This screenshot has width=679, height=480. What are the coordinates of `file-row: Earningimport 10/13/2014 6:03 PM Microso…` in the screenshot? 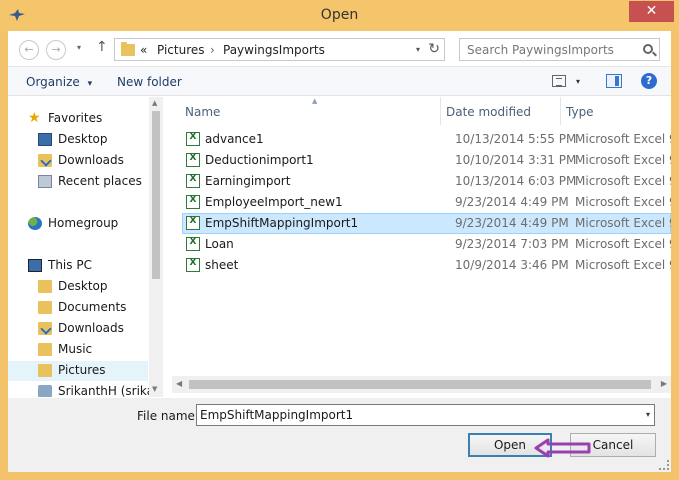 It's located at (426, 181).